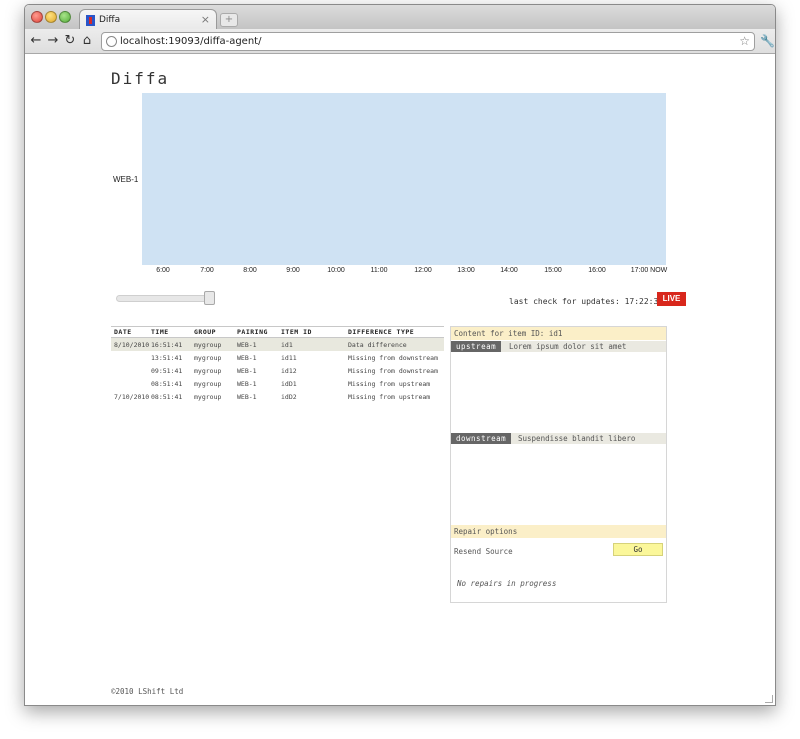 The height and width of the screenshot is (739, 800). What do you see at coordinates (90, 20) in the screenshot?
I see `favicon-icon` at bounding box center [90, 20].